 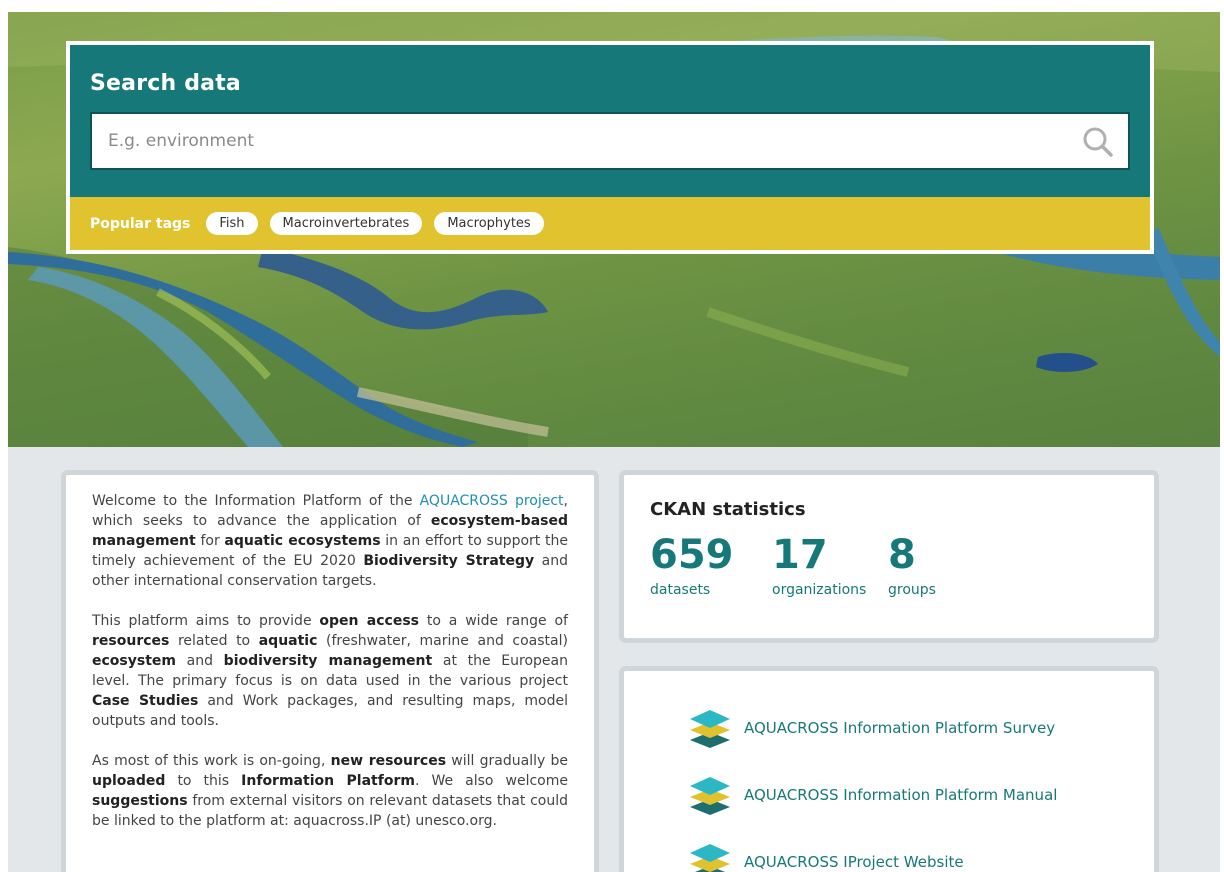 I want to click on search-box, so click(x=610, y=141).